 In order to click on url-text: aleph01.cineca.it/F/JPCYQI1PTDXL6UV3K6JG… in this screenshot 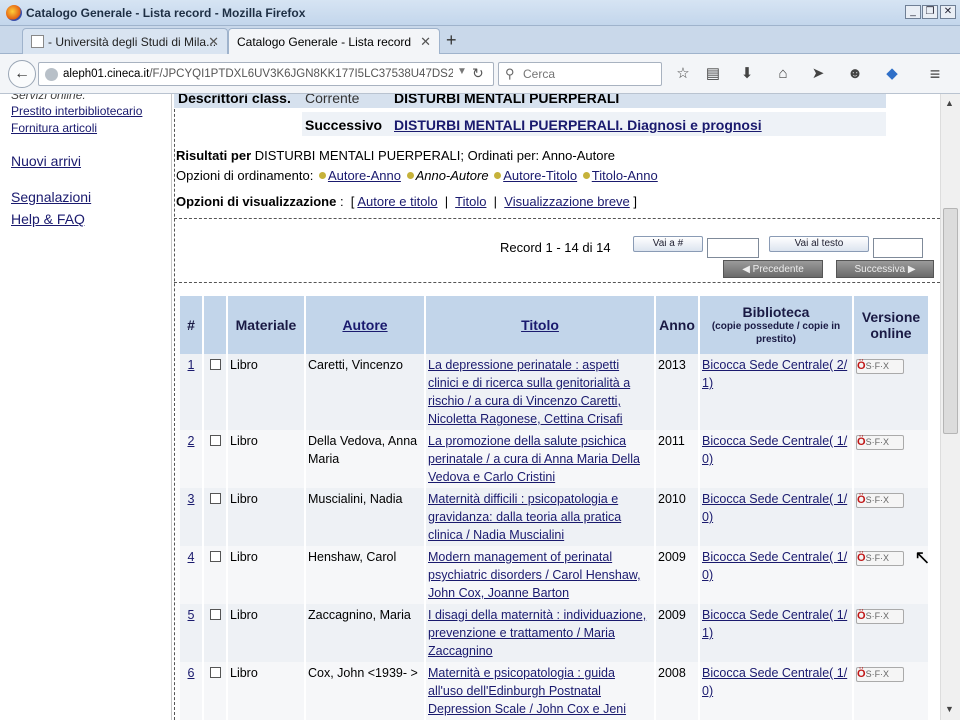, I will do `click(258, 74)`.